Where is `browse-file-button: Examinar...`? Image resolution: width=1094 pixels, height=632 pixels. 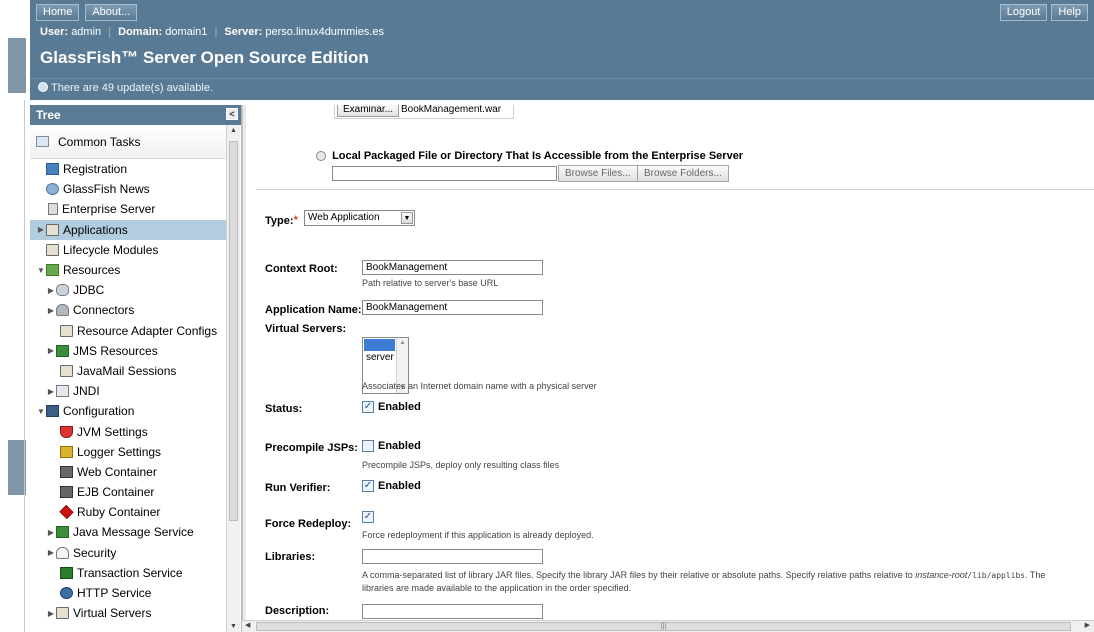
browse-file-button: Examinar... is located at coordinates (368, 111).